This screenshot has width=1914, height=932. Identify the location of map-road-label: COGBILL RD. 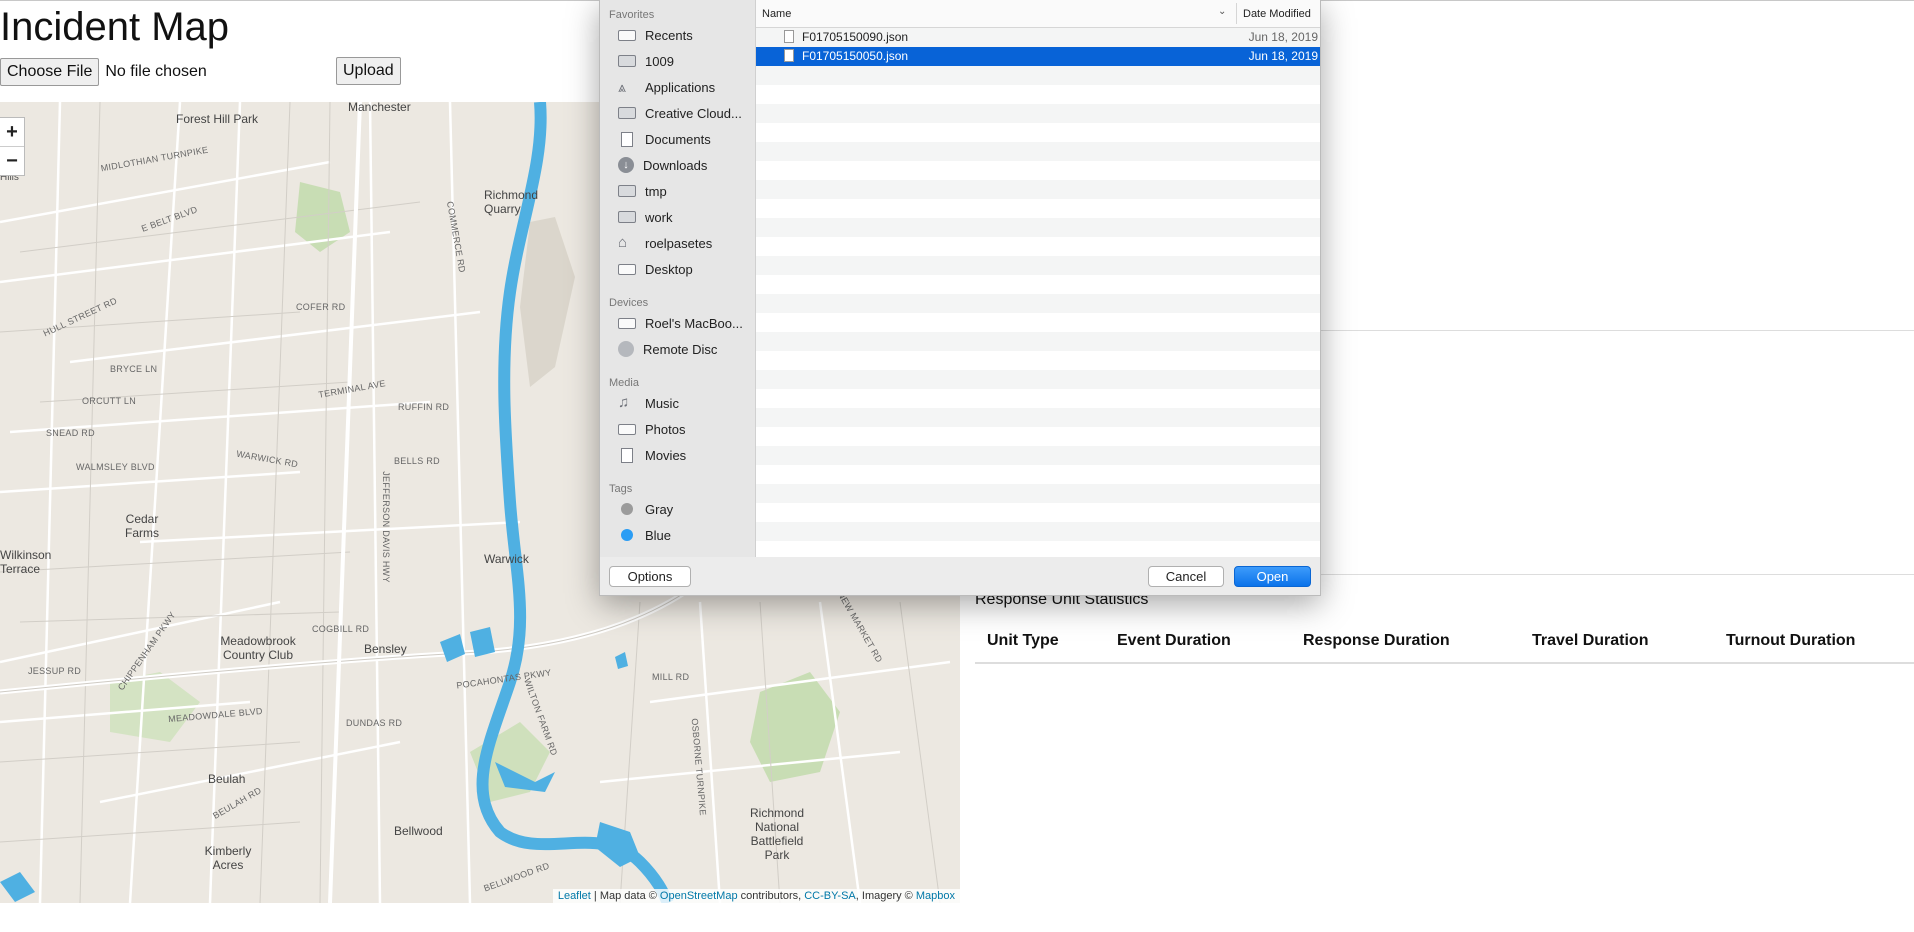
(341, 629).